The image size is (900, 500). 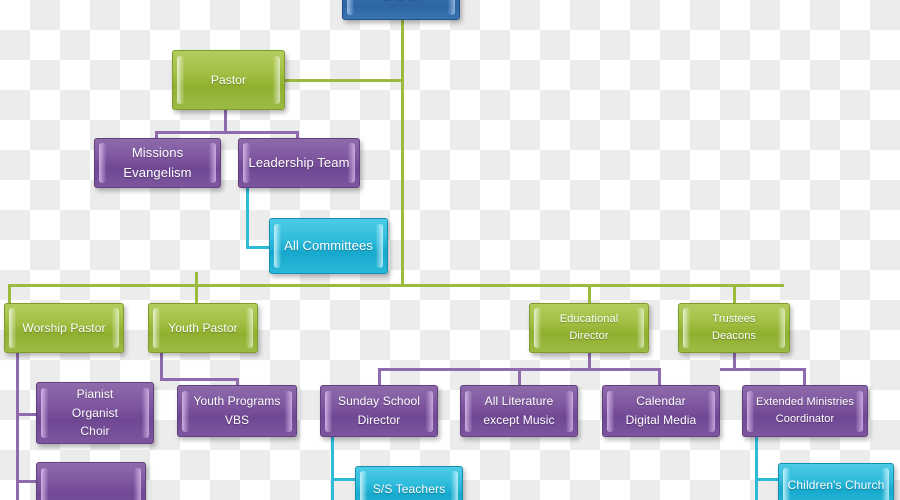 I want to click on node-educational-director-line-1: Director, so click(x=589, y=336).